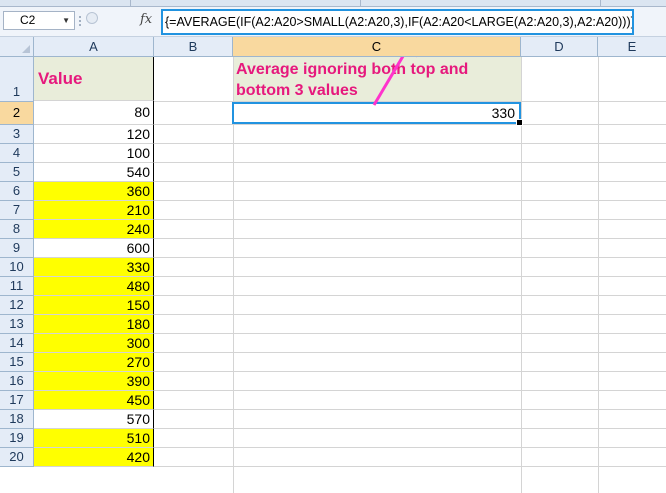 This screenshot has width=666, height=493. I want to click on column-header-d: D, so click(559, 46).